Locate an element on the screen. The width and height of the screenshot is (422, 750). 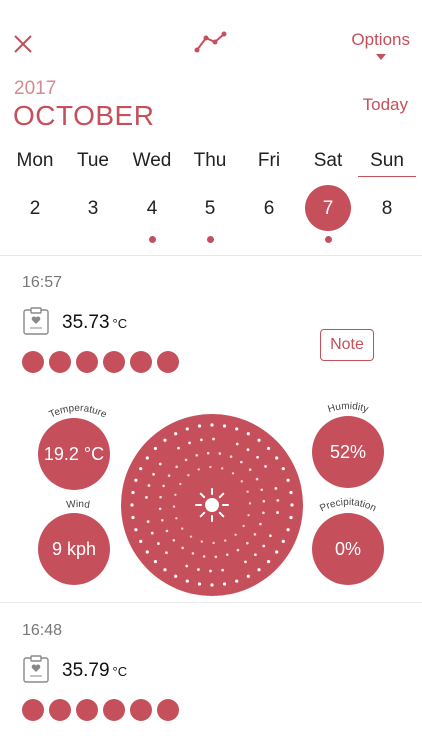
day-cell: 5 is located at coordinates (210, 209).